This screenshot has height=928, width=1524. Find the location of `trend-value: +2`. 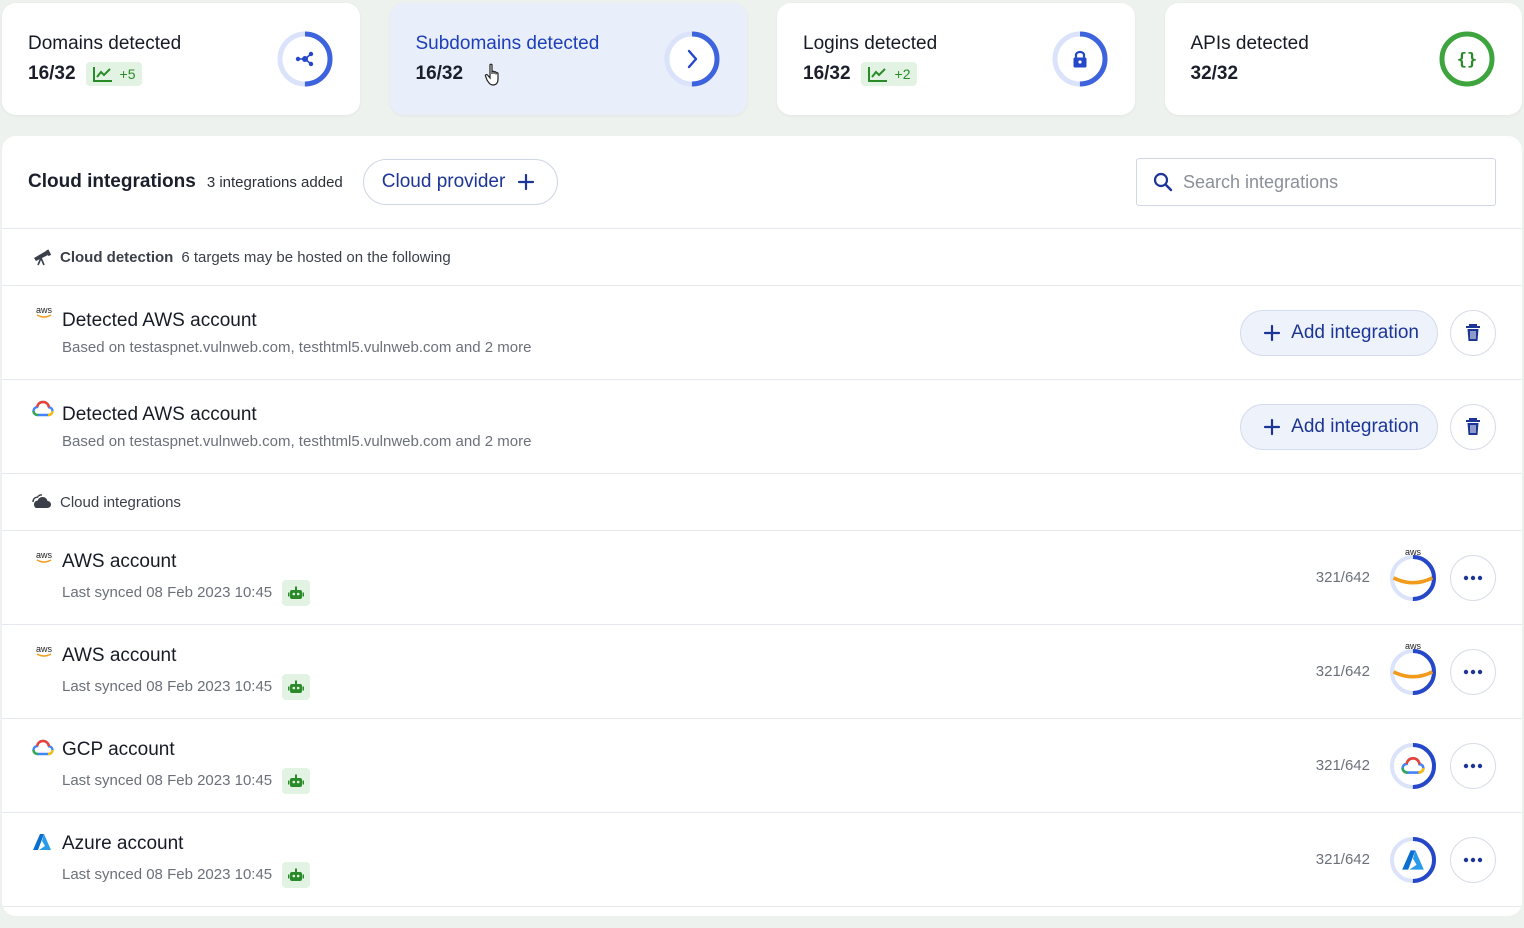

trend-value: +2 is located at coordinates (902, 74).